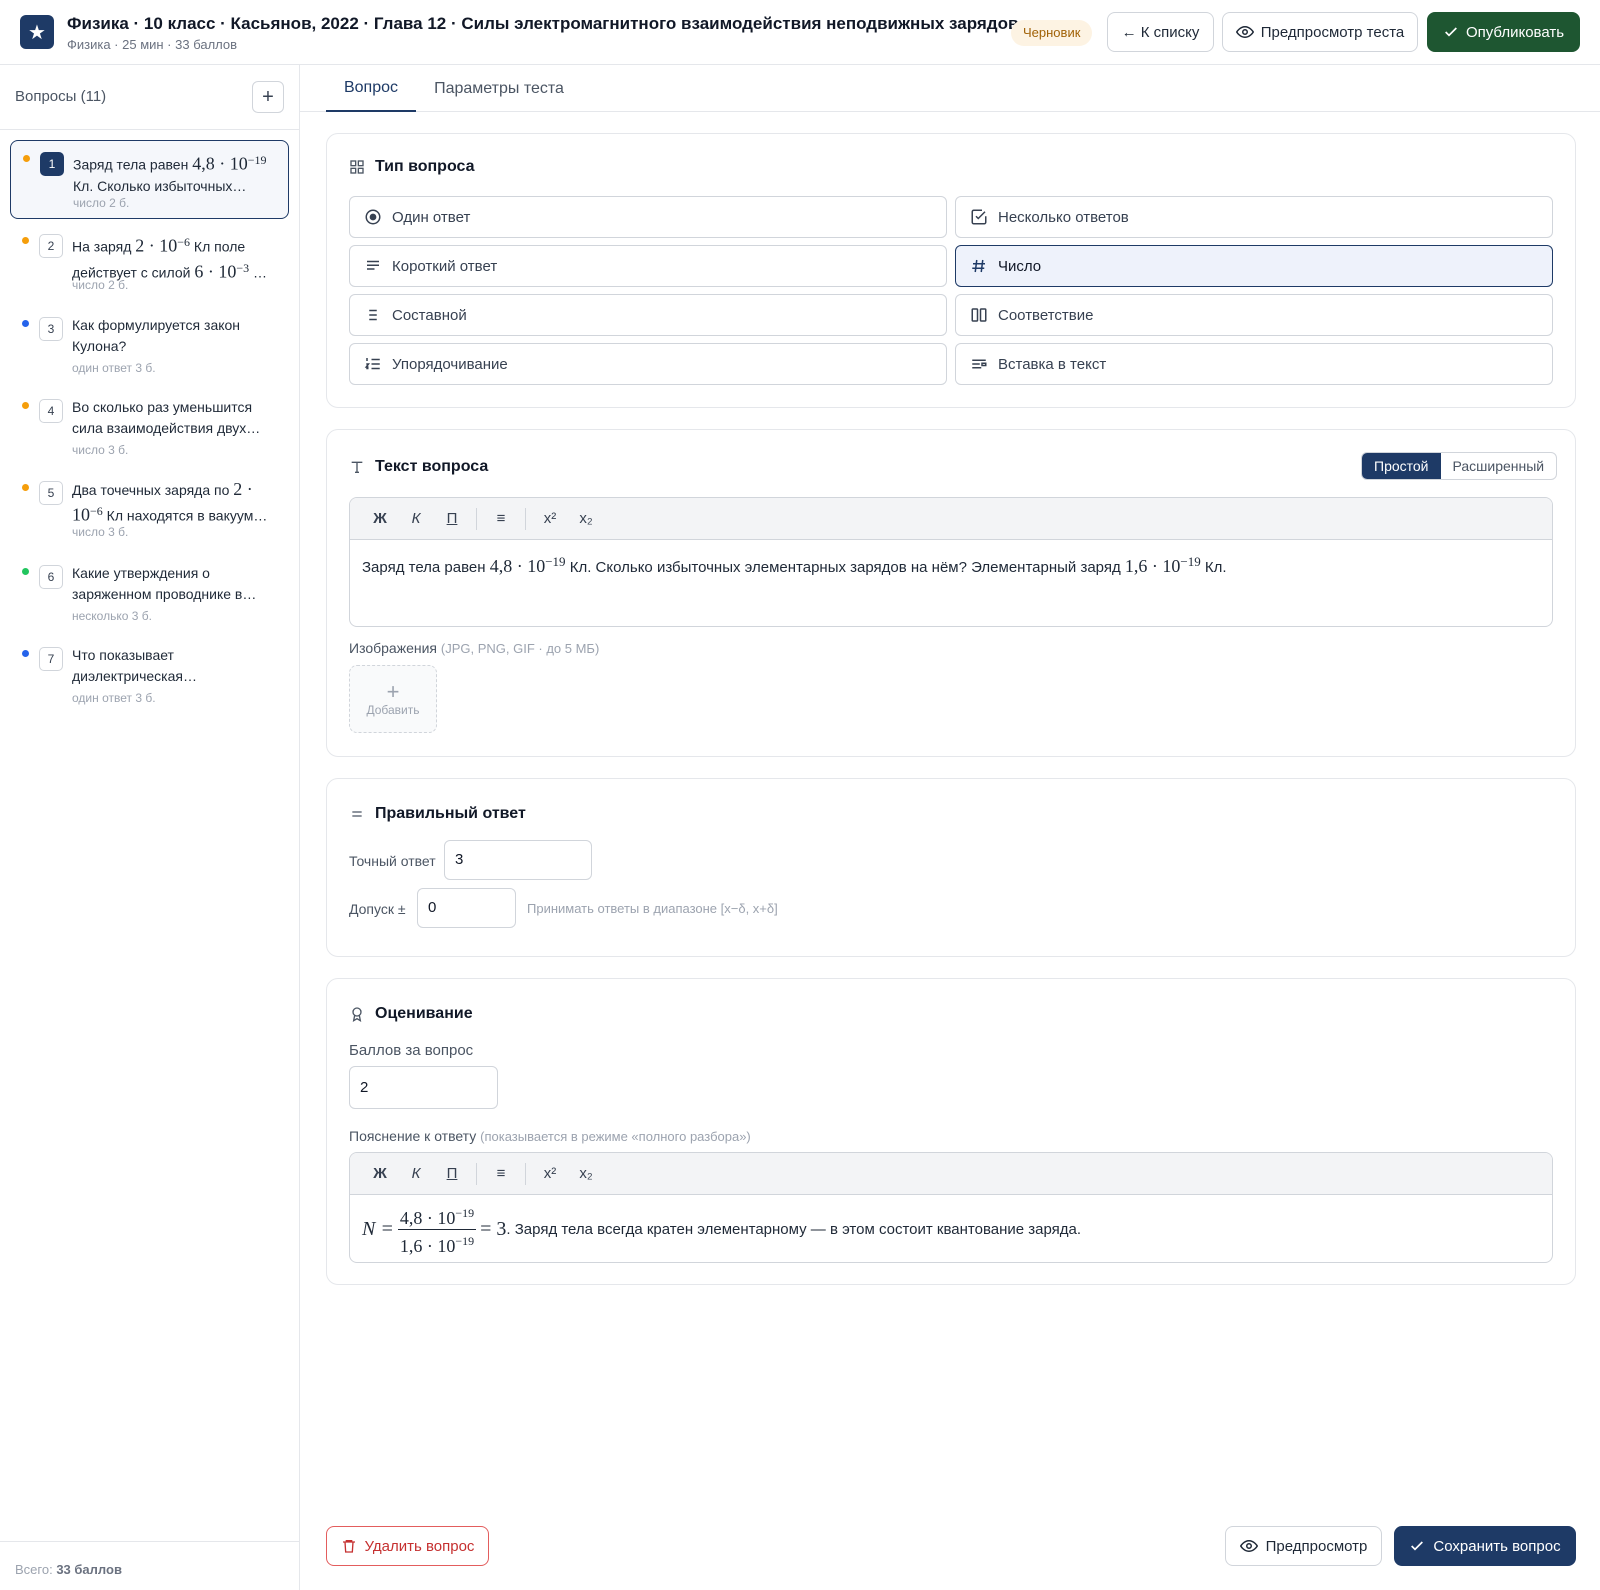 The height and width of the screenshot is (1590, 1600). What do you see at coordinates (1254, 266) in the screenshot?
I see `type-number: Число` at bounding box center [1254, 266].